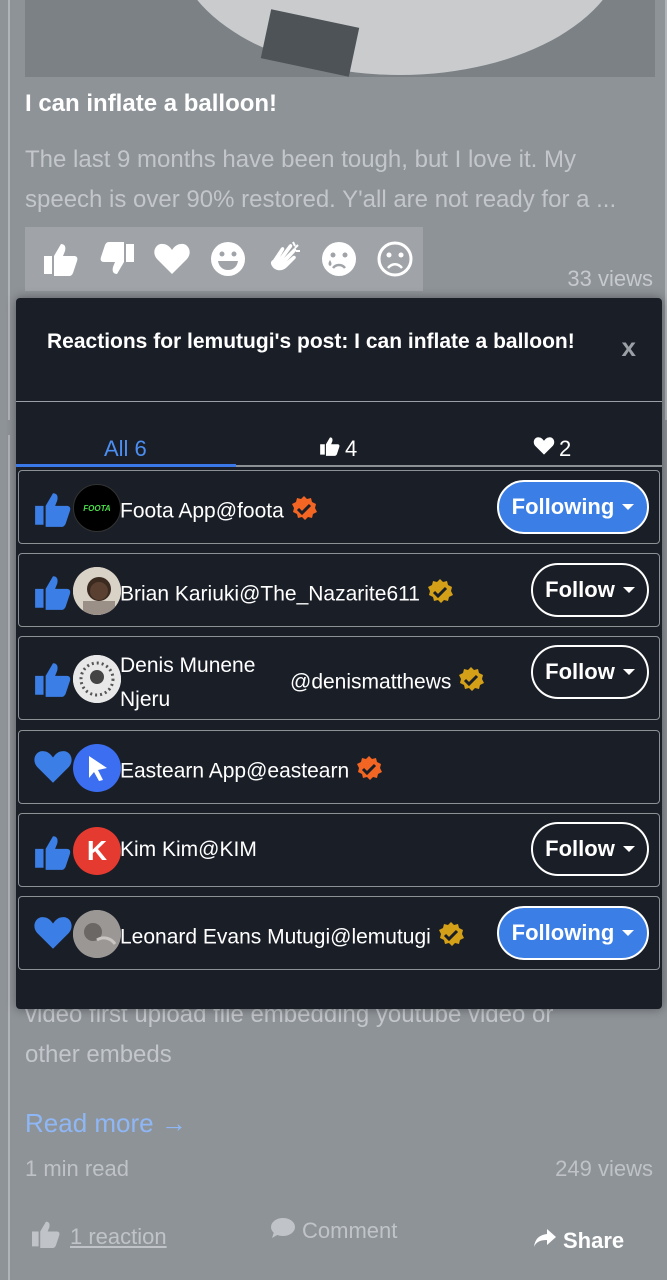  Describe the element at coordinates (228, 259) in the screenshot. I see `grin-icon` at that location.